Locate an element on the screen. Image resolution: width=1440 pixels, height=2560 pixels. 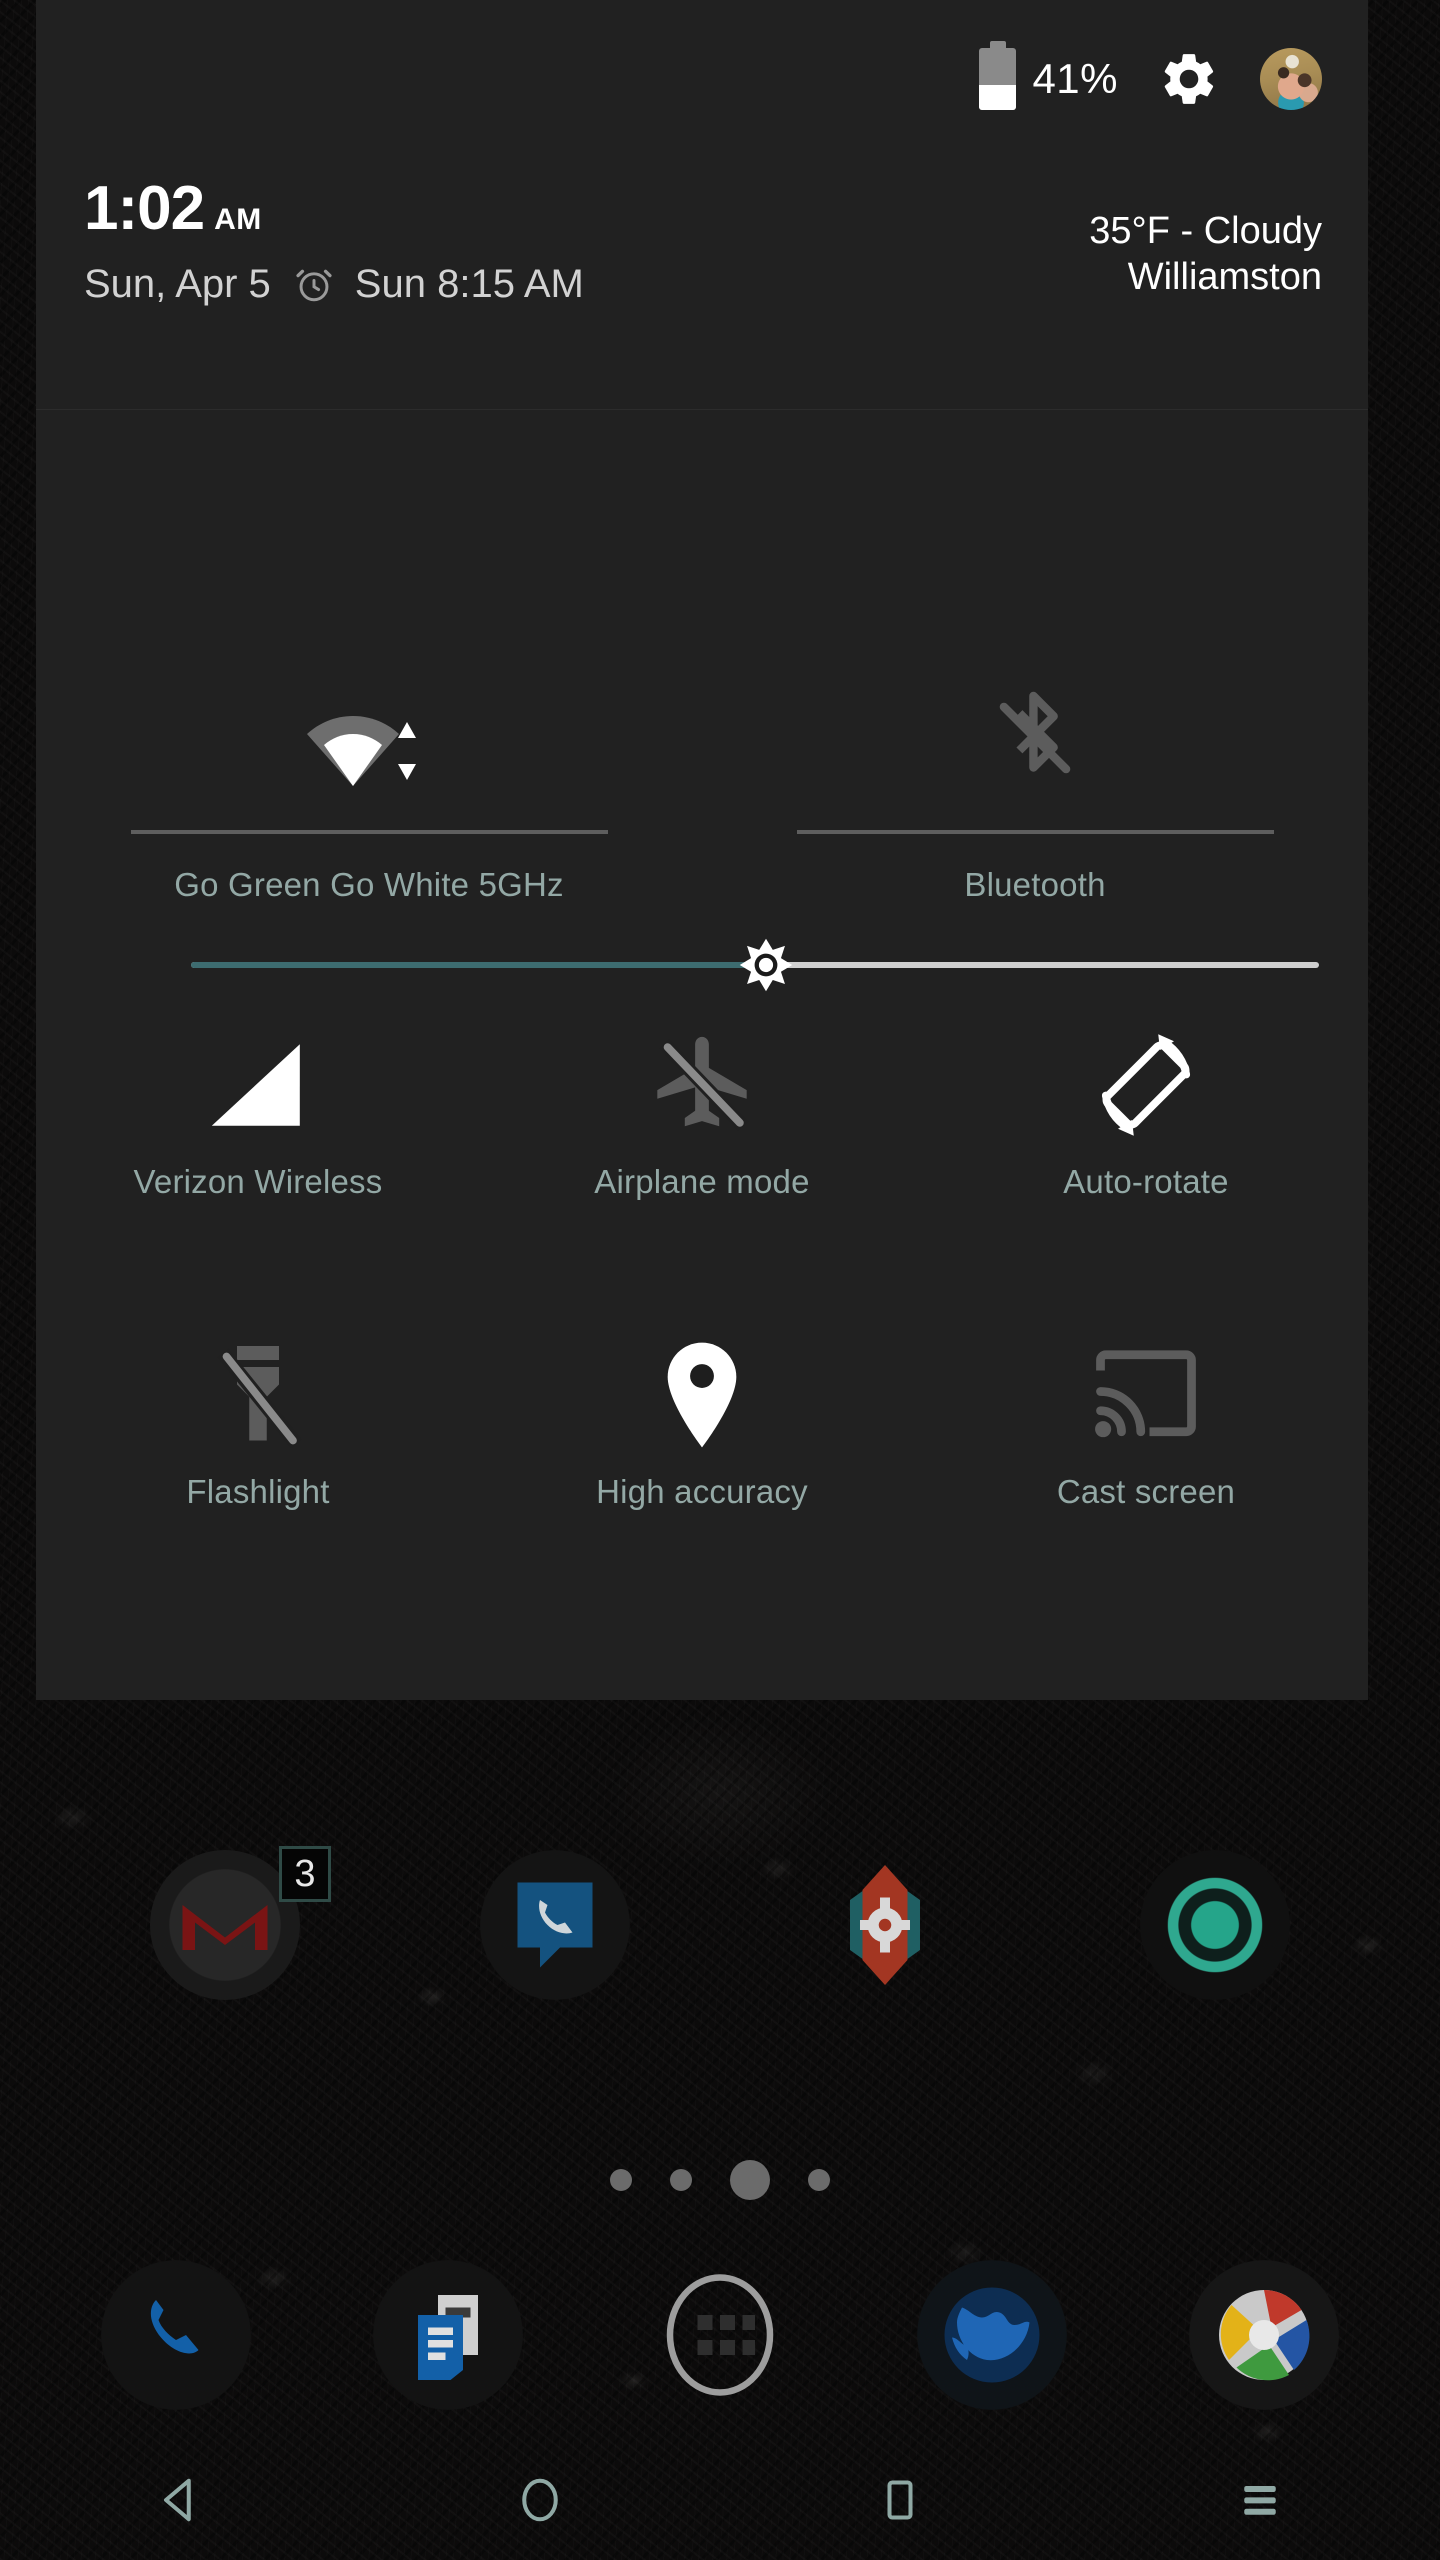
battery-icon is located at coordinates (998, 79).